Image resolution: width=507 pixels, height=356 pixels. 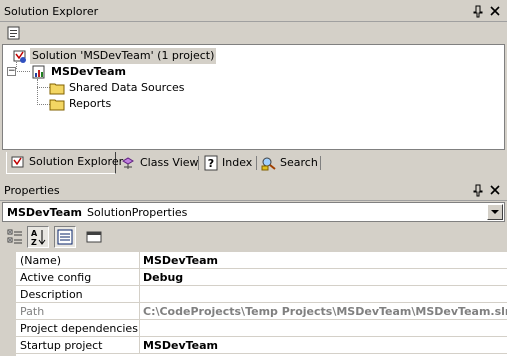 I want to click on tree-project-node: MSDevTeam, so click(x=91, y=72).